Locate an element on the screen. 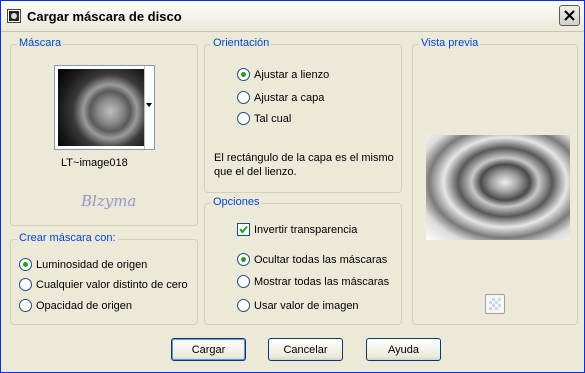 The image size is (585, 373). watermark-signature: Blzyma is located at coordinates (109, 201).